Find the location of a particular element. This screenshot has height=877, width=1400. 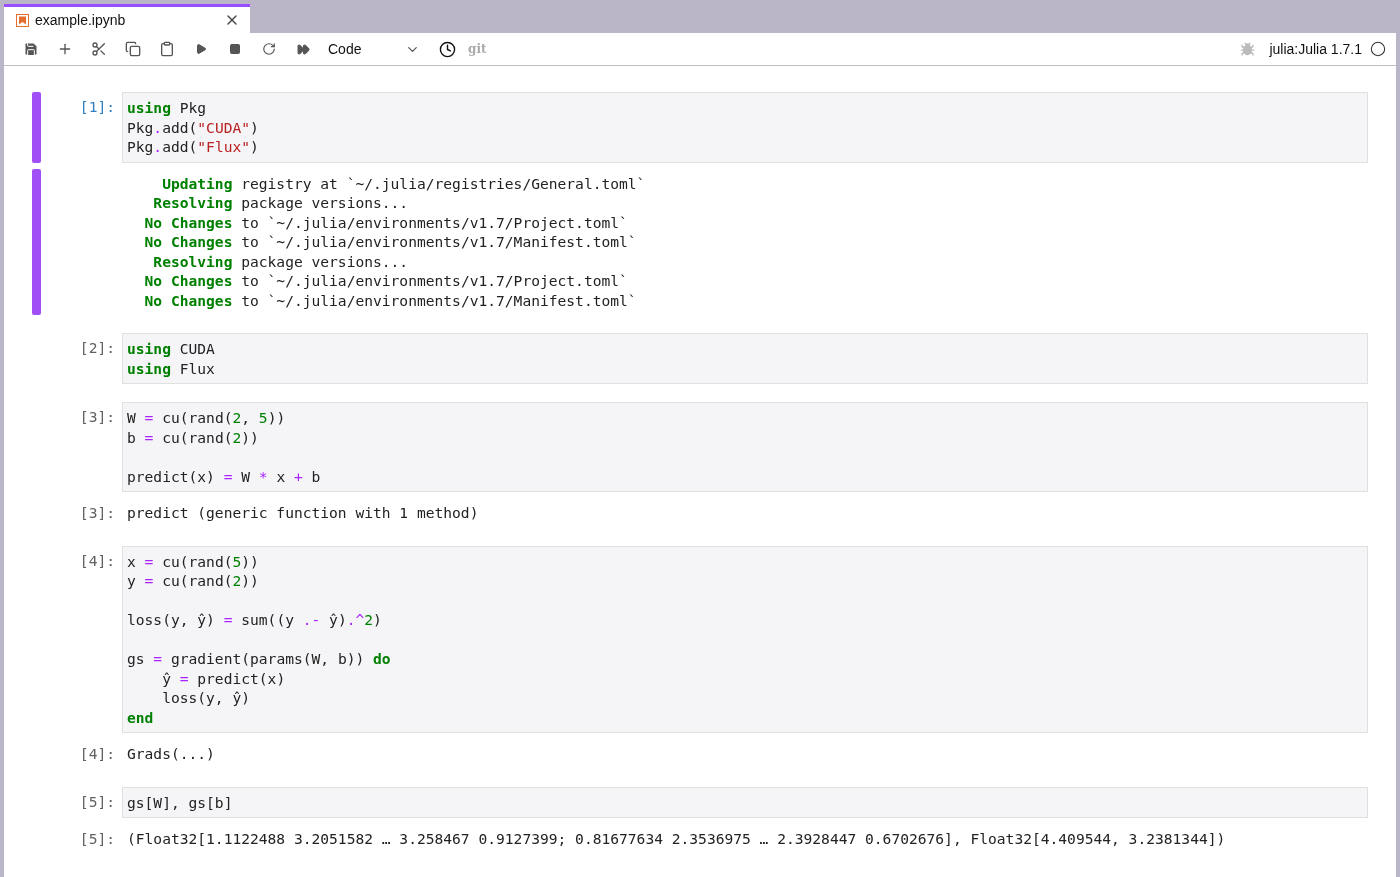

code-line: Updating registry at `~/.julia/registries/General.toml` is located at coordinates (403, 183).